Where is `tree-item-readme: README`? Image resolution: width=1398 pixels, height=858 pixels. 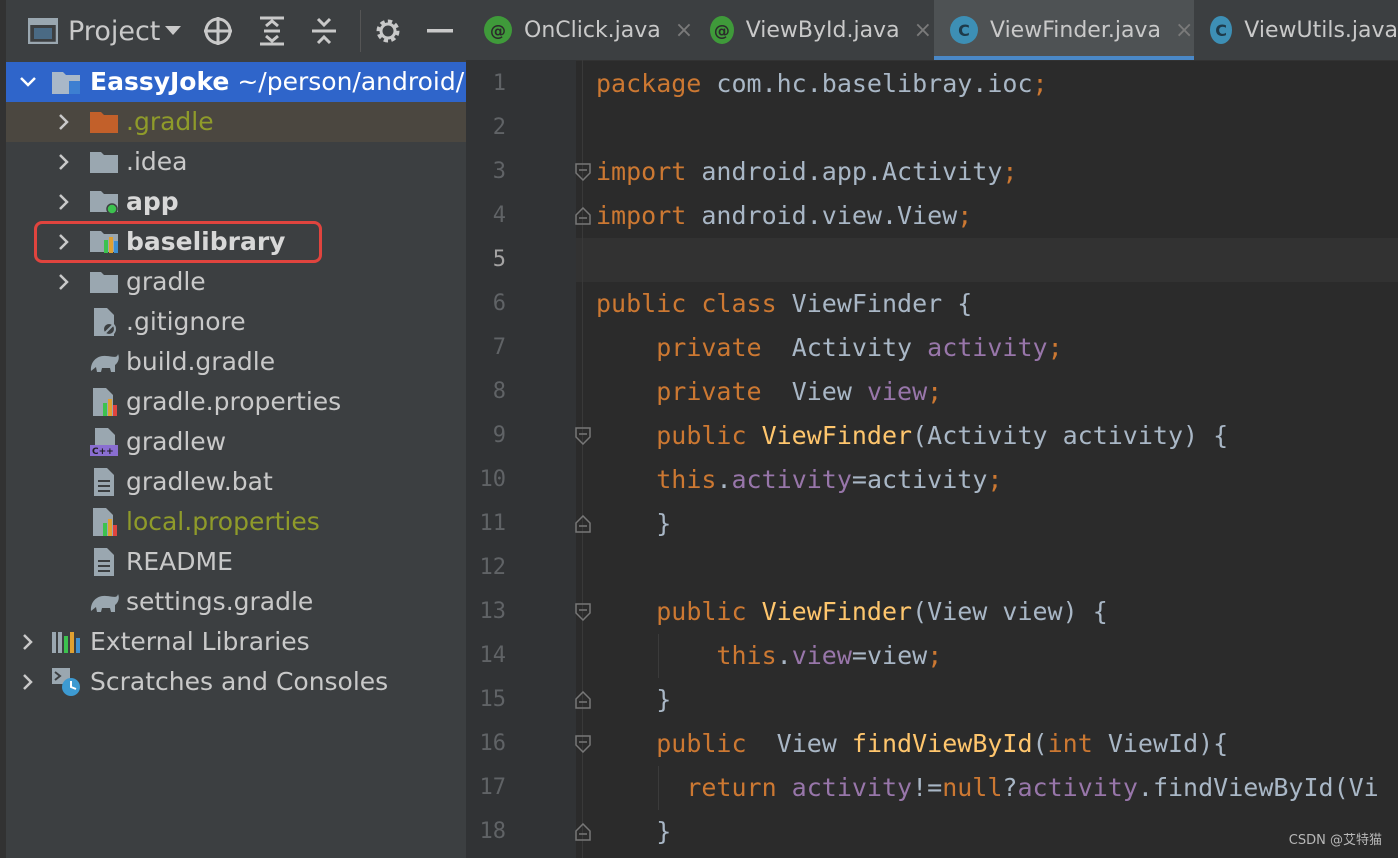
tree-item-readme: README is located at coordinates (236, 562).